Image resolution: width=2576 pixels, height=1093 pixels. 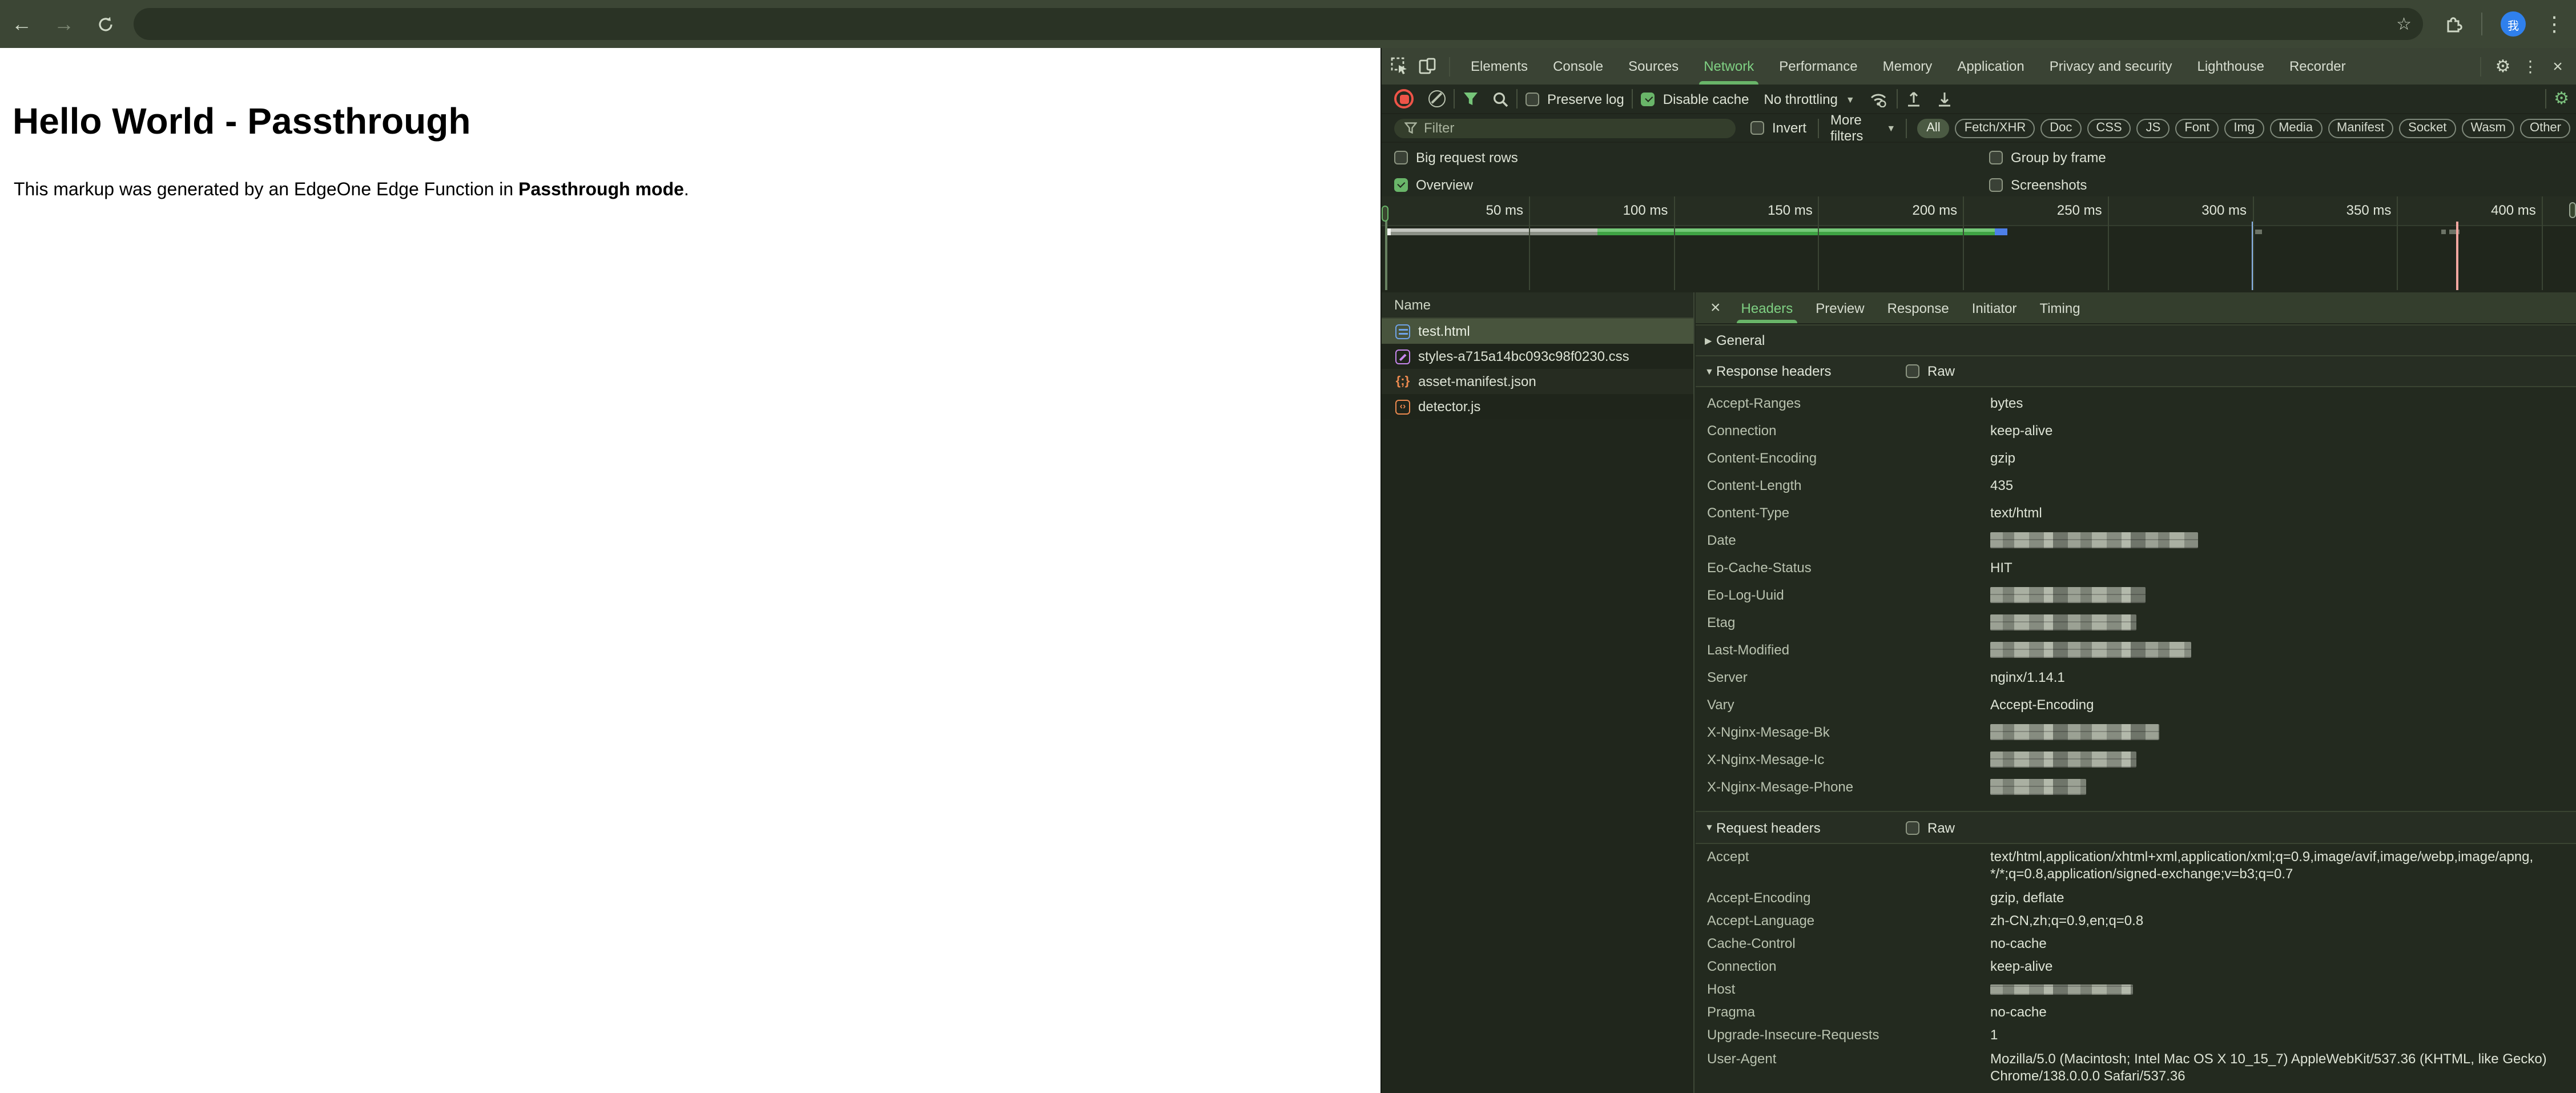 What do you see at coordinates (2111, 66) in the screenshot?
I see `tab-privacy-and-security: Privacy and security` at bounding box center [2111, 66].